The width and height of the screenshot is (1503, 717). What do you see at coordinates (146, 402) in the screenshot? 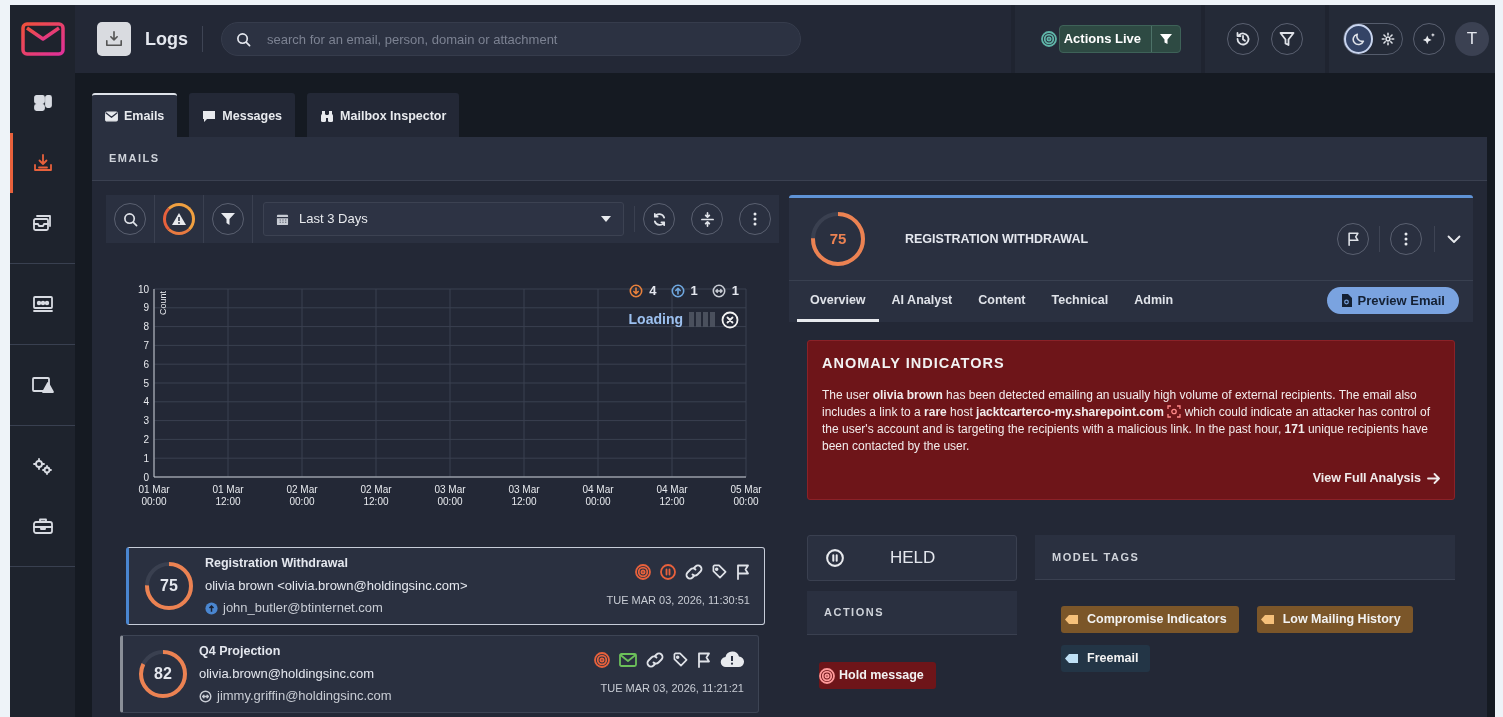
I see `y-tick-label: 4` at bounding box center [146, 402].